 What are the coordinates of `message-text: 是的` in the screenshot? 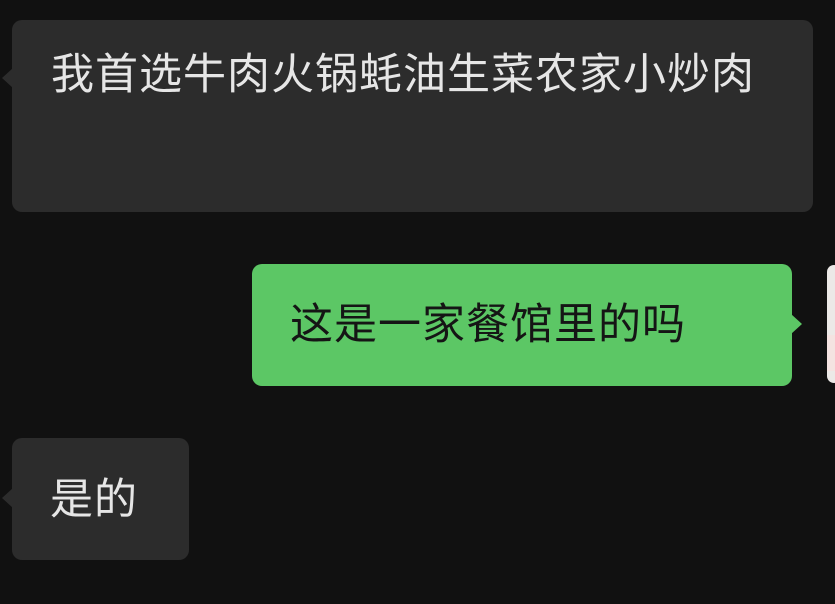 It's located at (94, 500).